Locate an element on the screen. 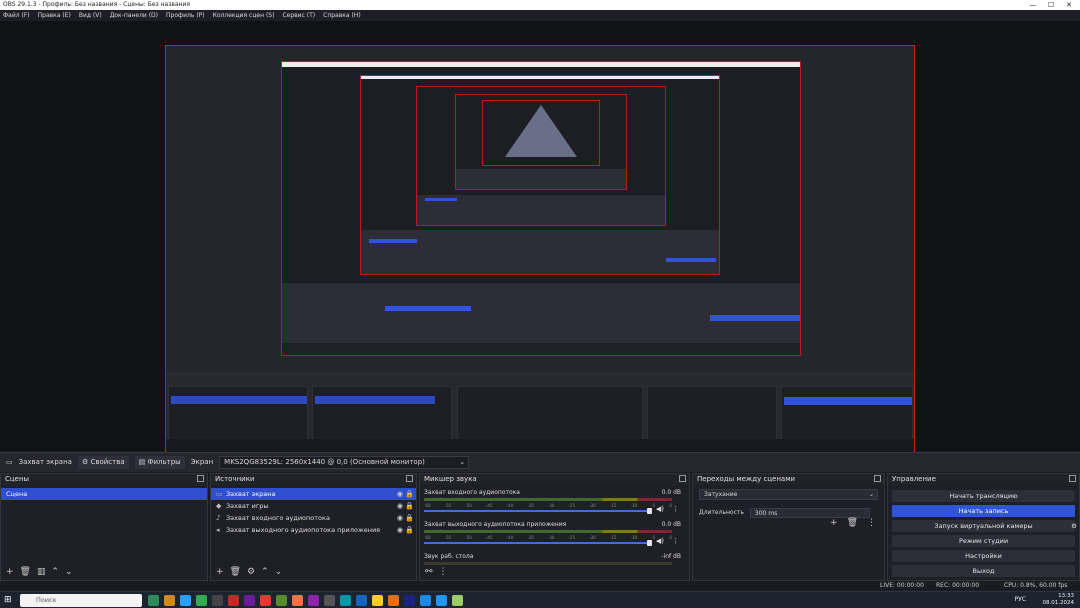 This screenshot has width=1080, height=608. monitor-icon: ▭ is located at coordinates (219, 494).